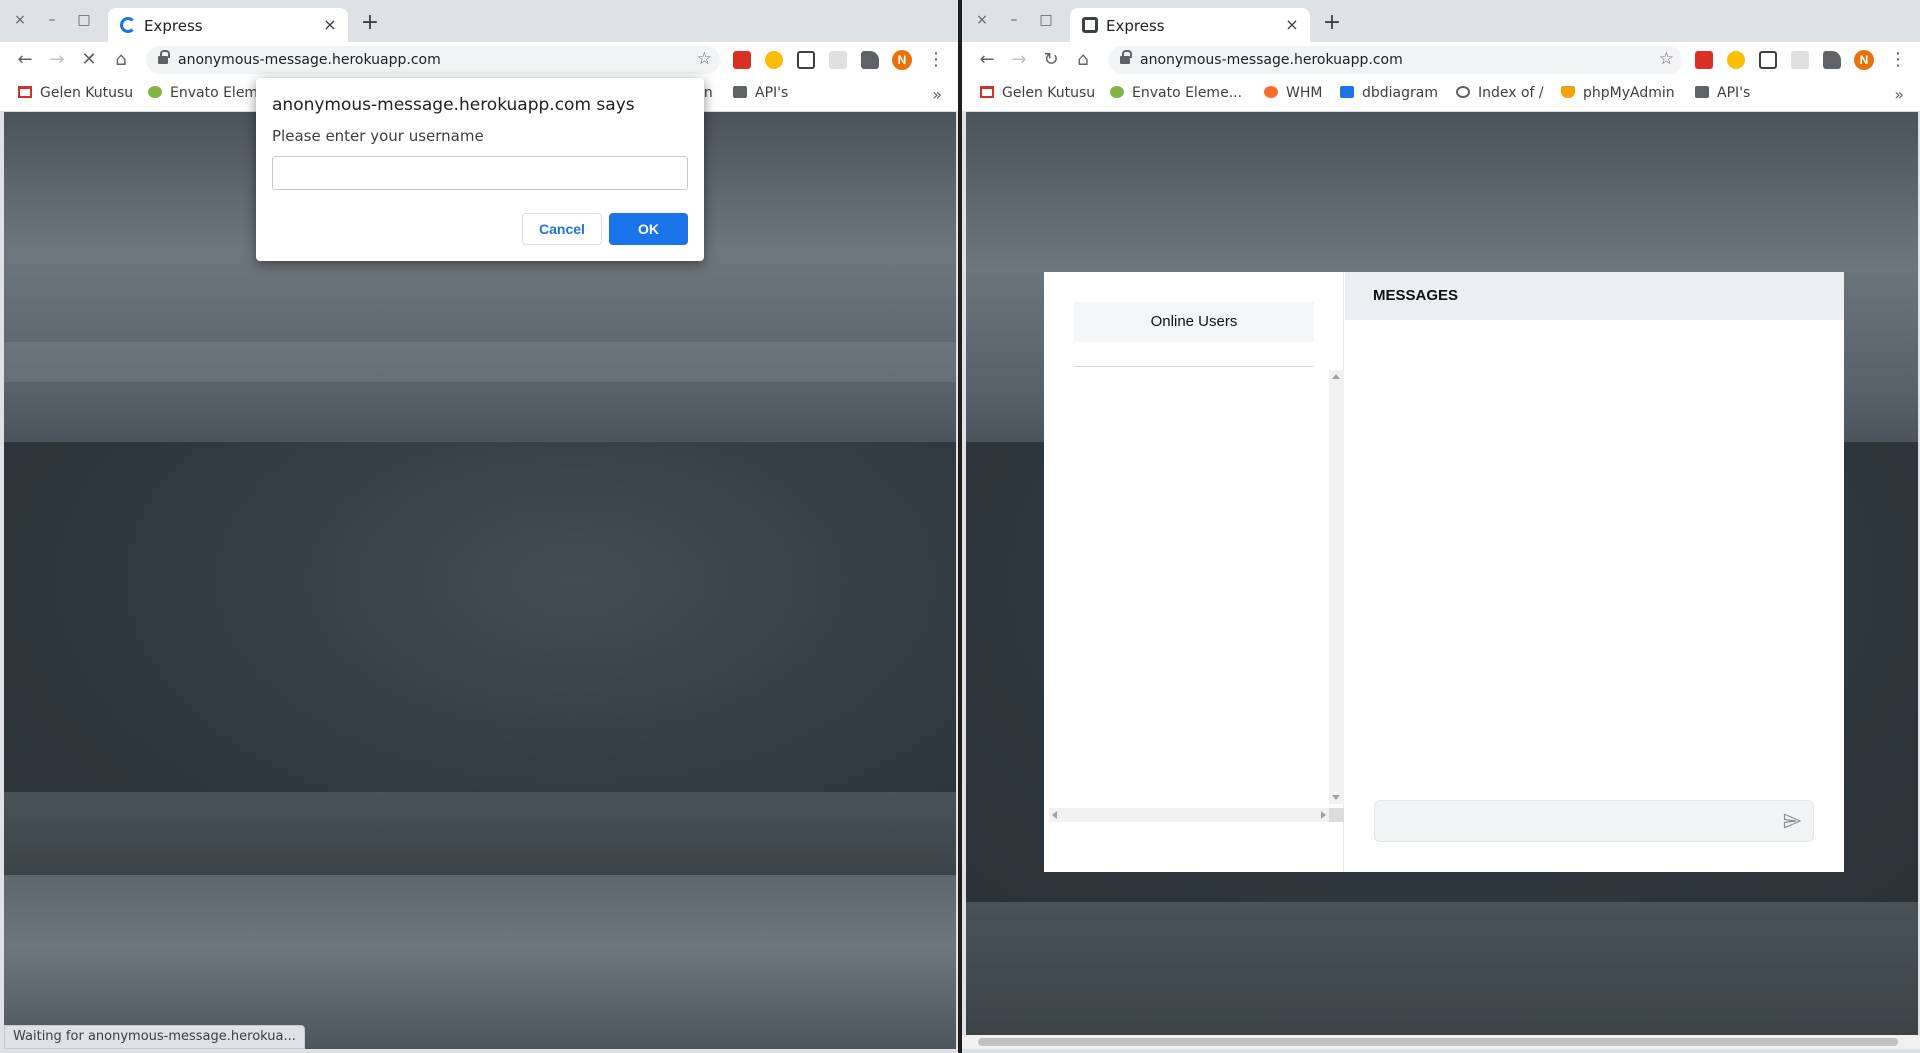 The image size is (1920, 1053). I want to click on scroll-right-arrow-icon, so click(1323, 815).